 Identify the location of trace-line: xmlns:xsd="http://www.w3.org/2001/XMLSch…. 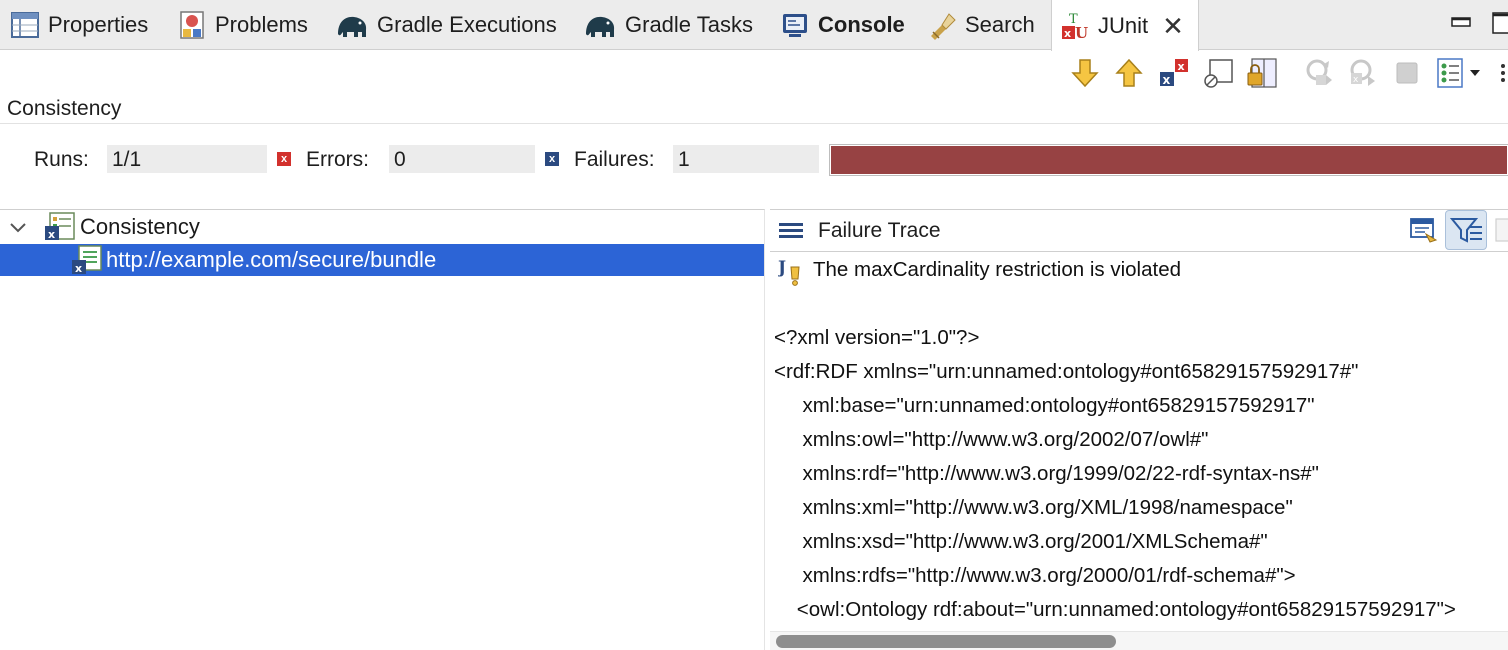
(1021, 541).